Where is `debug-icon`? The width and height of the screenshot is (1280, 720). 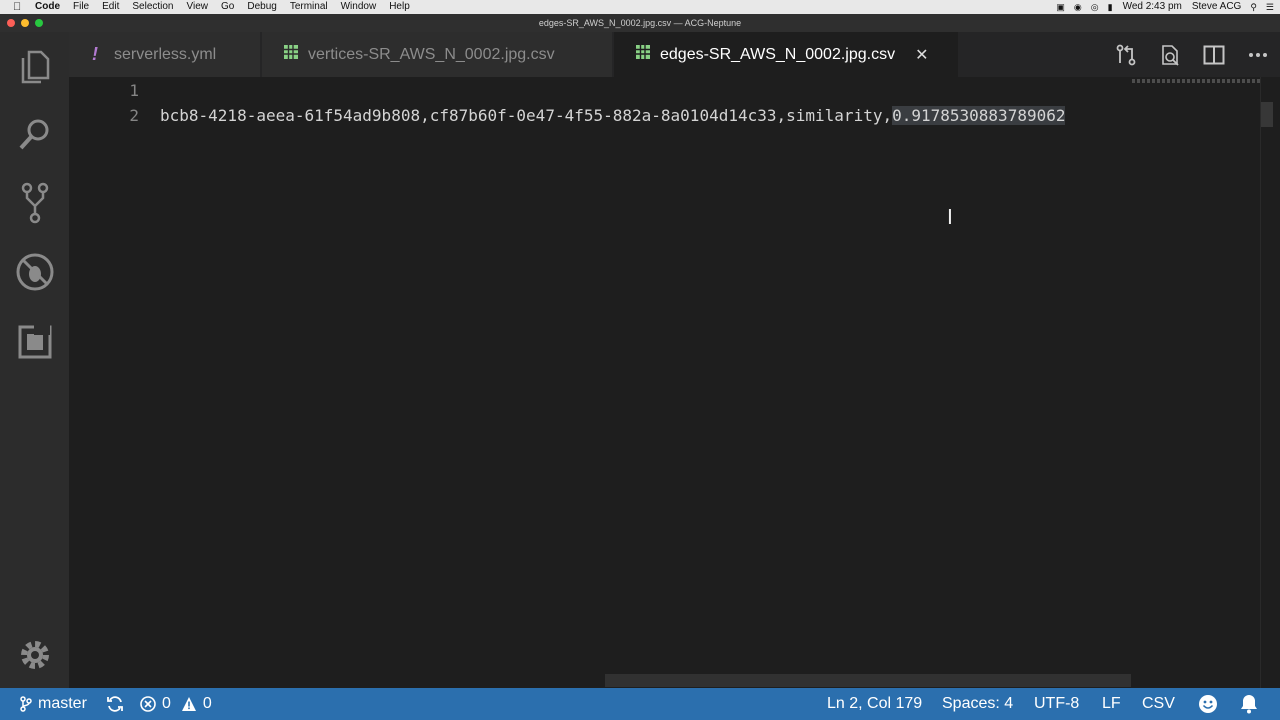
debug-icon is located at coordinates (34, 271).